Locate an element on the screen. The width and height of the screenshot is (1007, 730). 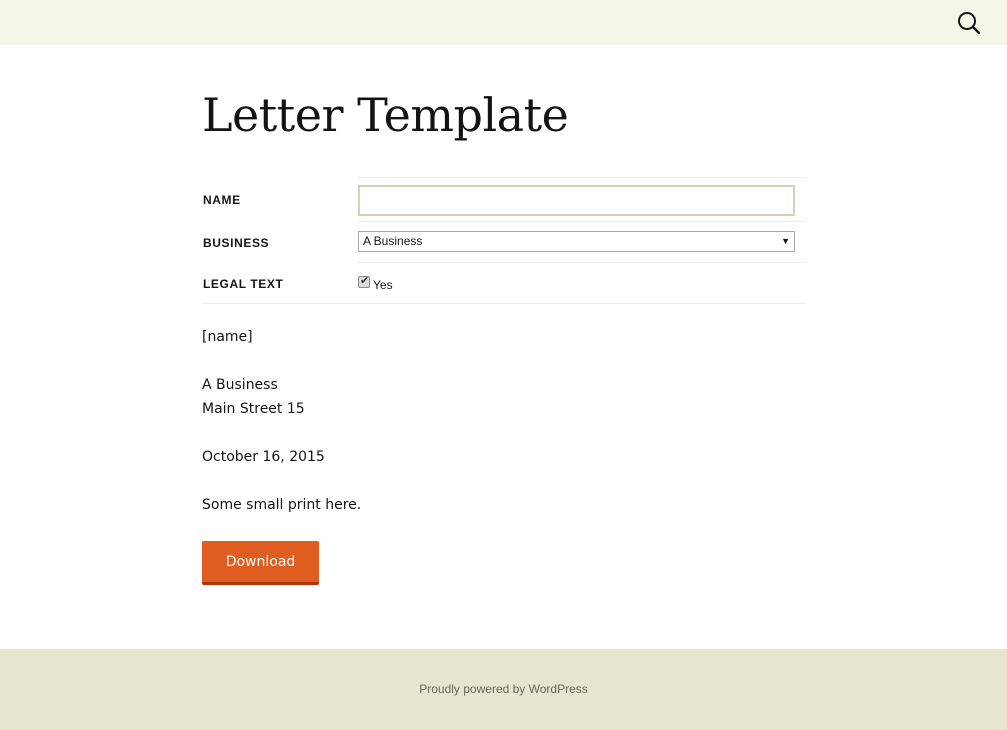
site-footer: Proudly powered by WordPress is located at coordinates (503, 689).